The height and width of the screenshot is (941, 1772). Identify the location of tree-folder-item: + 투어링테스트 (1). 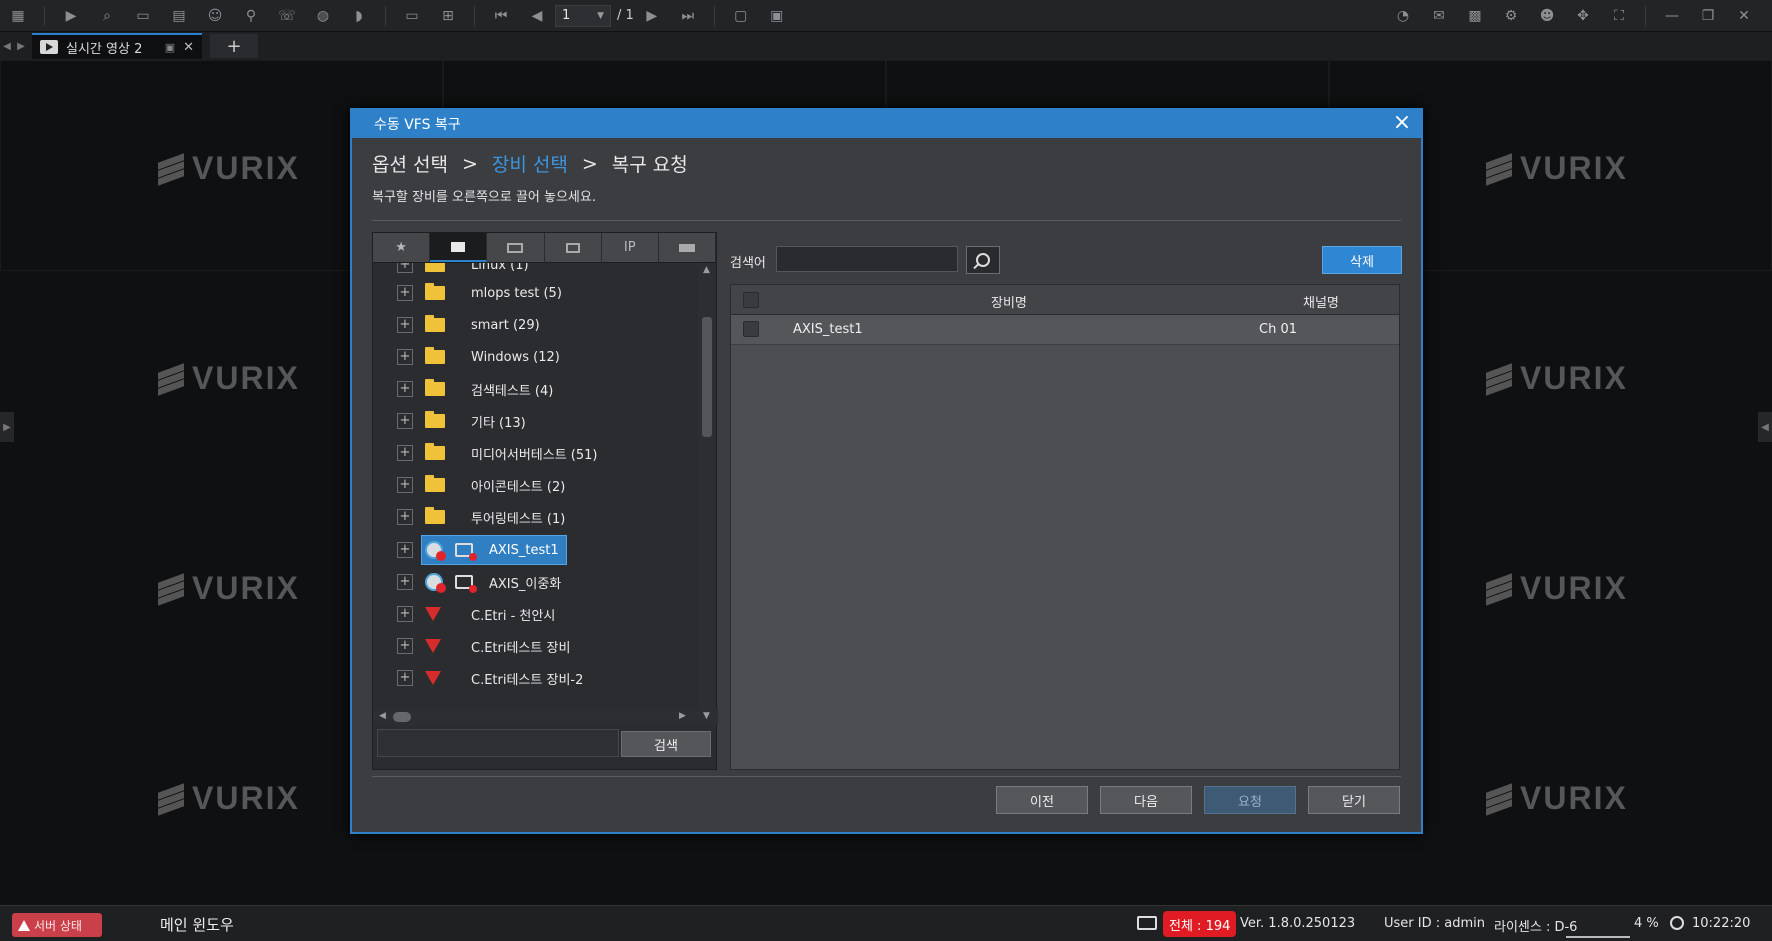
(535, 517).